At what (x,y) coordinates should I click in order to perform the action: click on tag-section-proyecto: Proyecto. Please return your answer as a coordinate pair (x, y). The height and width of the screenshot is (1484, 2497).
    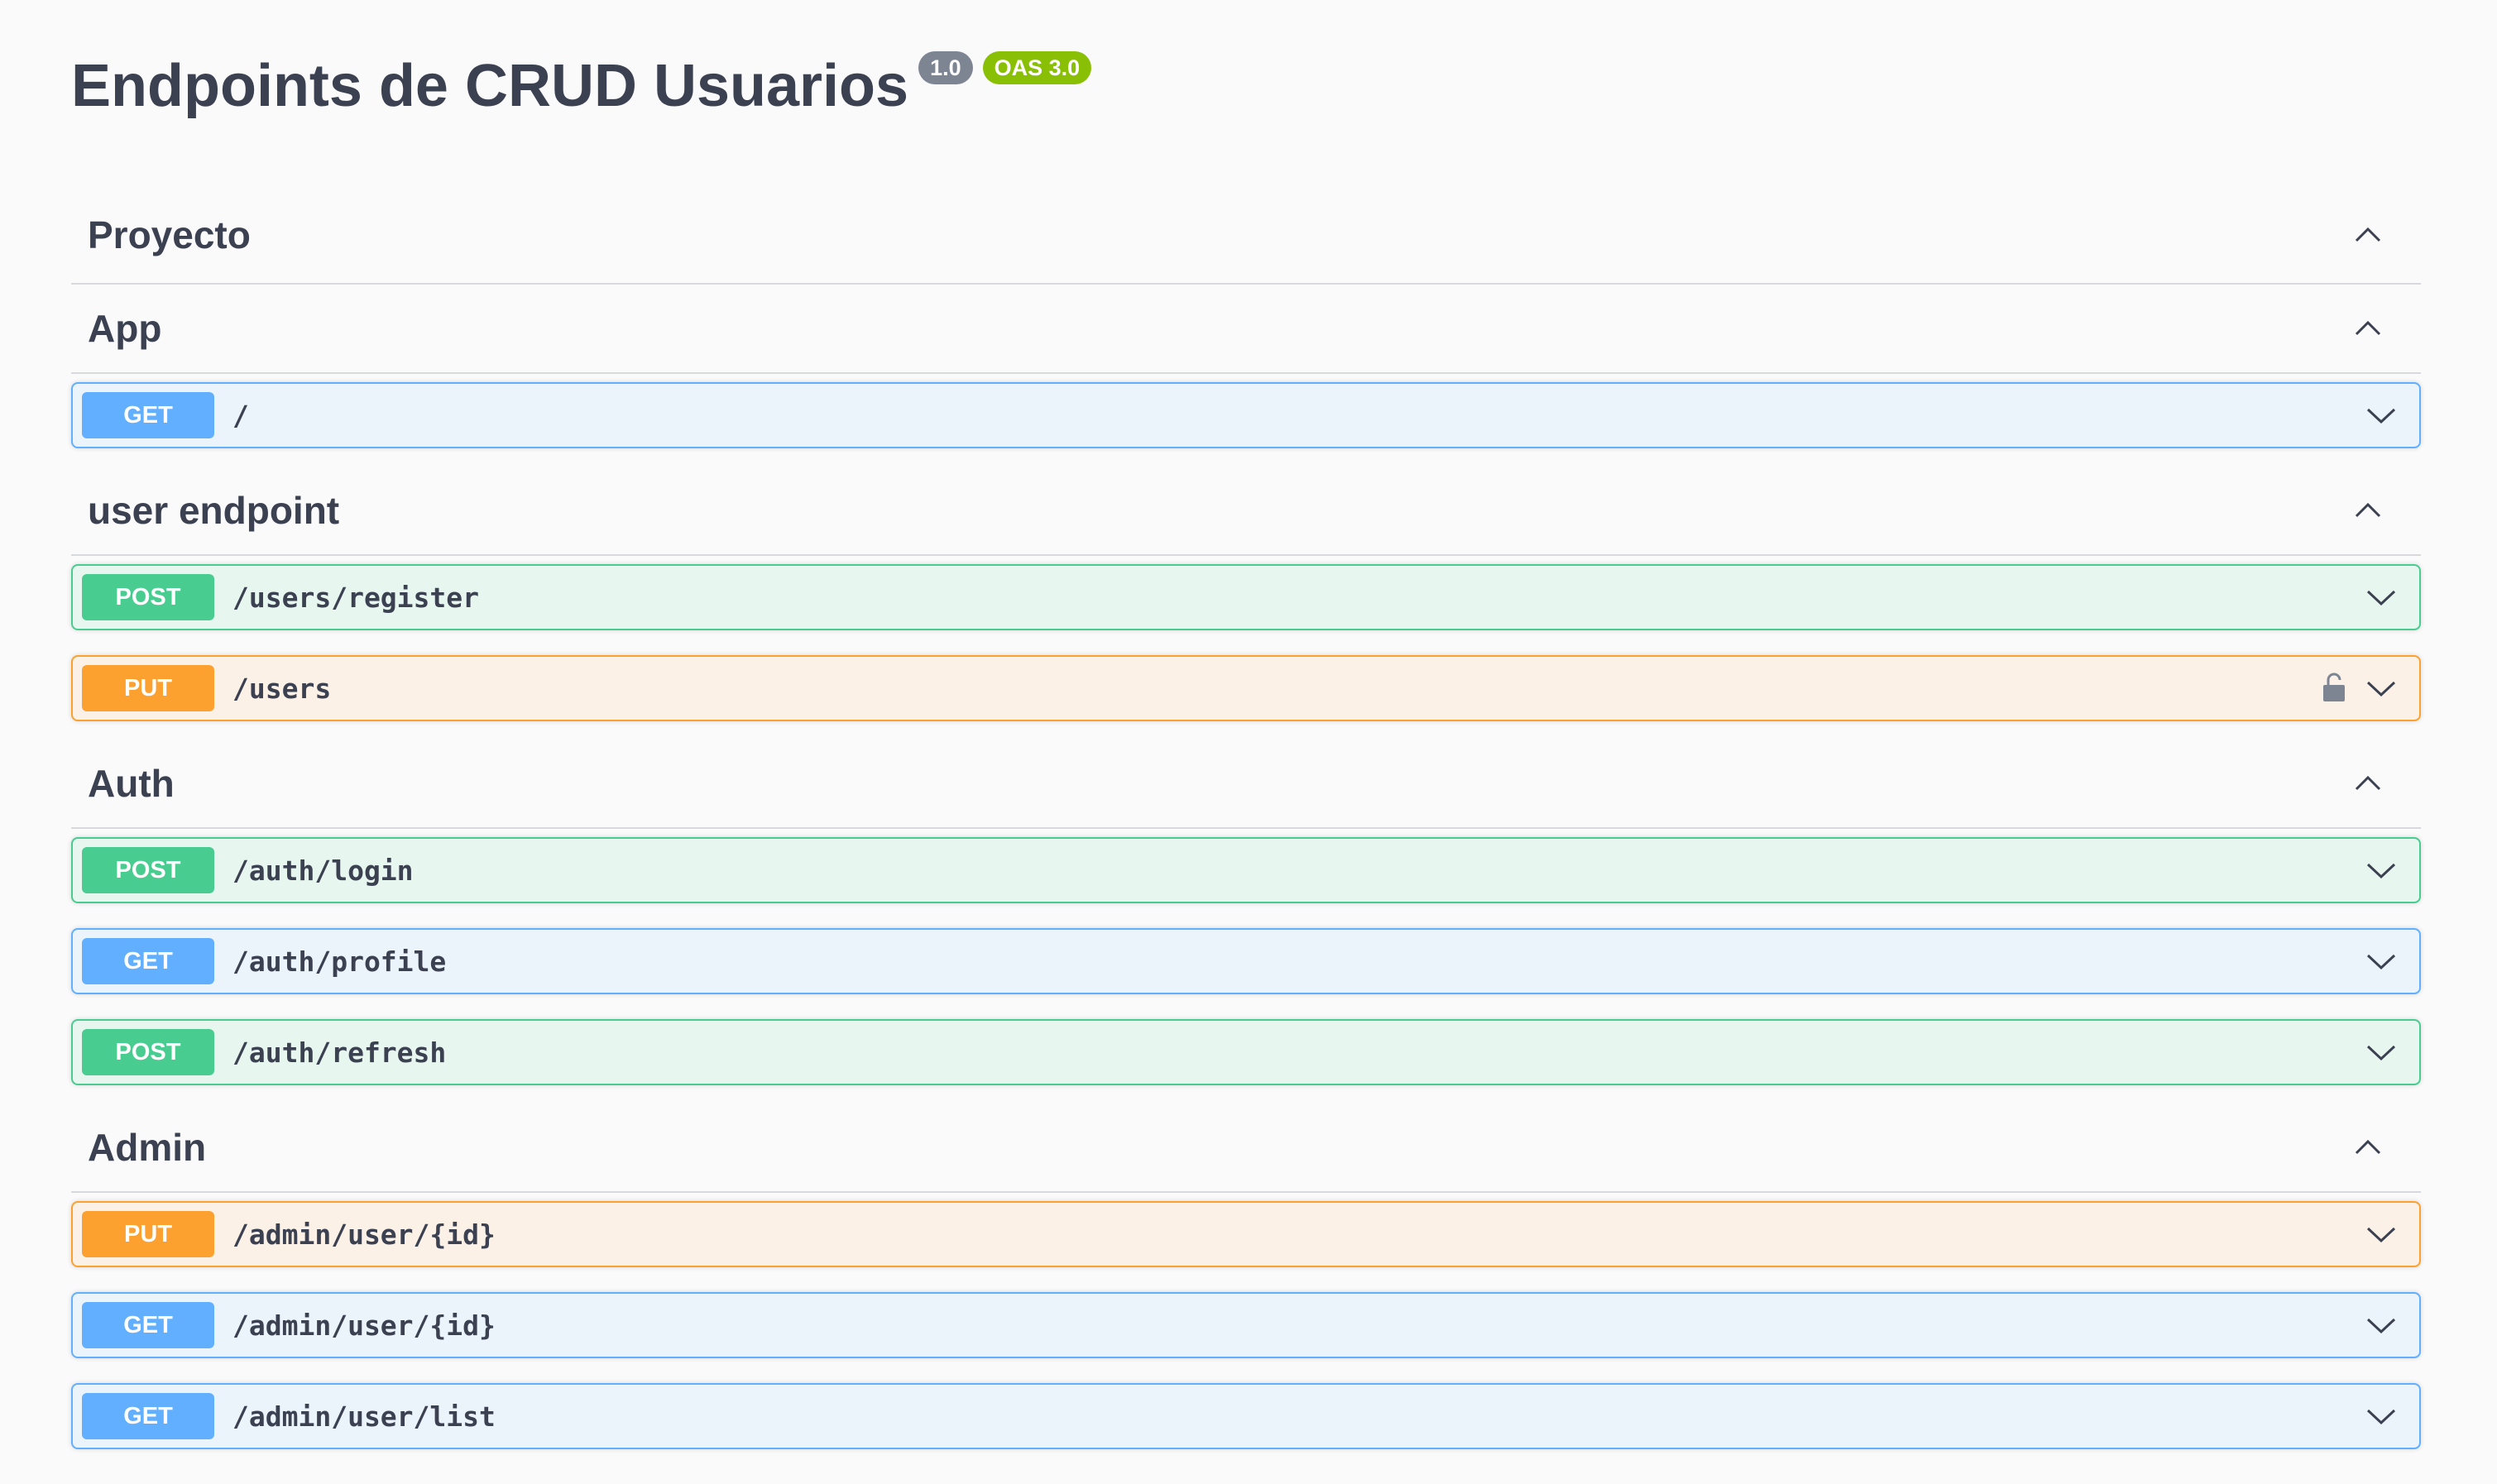
    Looking at the image, I should click on (1246, 236).